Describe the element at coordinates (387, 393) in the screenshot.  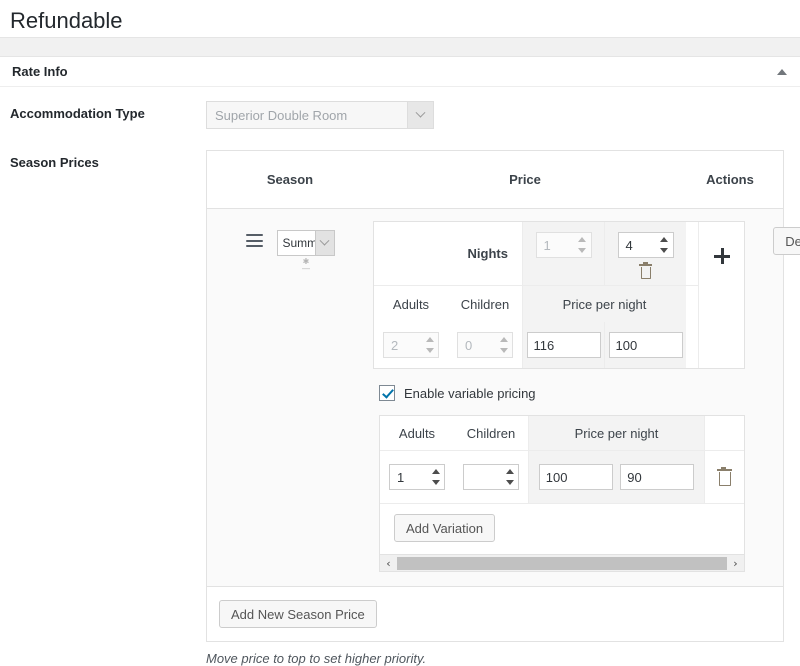
I see `enable-variable-pricing-checkbox` at that location.